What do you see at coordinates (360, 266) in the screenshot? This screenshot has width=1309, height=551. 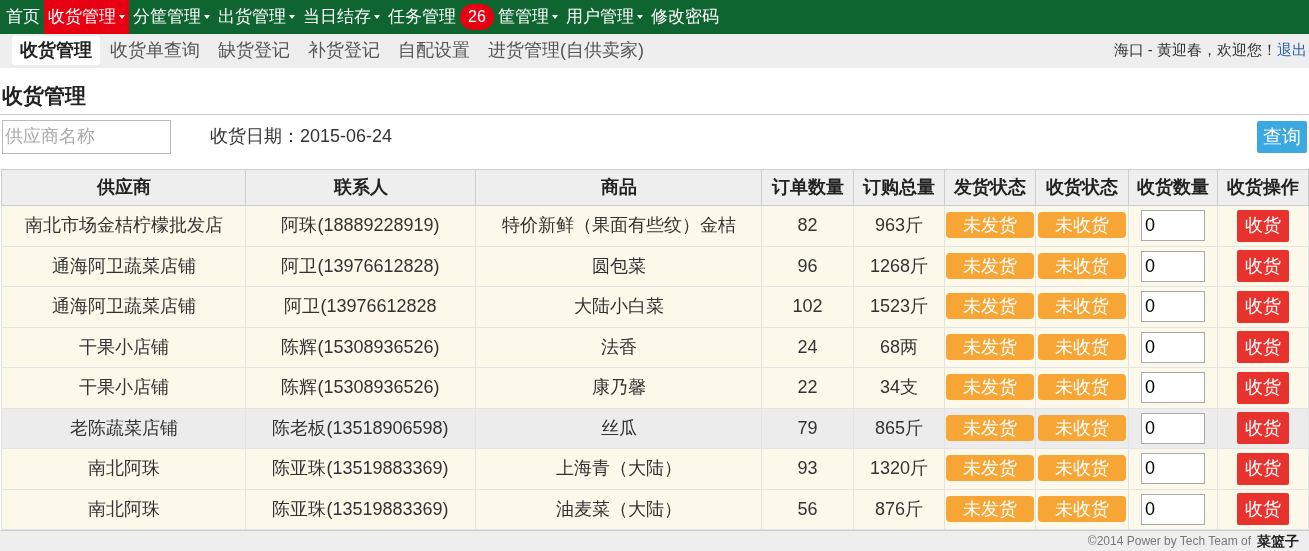 I see `table-cell: 阿卫(13976612828)` at bounding box center [360, 266].